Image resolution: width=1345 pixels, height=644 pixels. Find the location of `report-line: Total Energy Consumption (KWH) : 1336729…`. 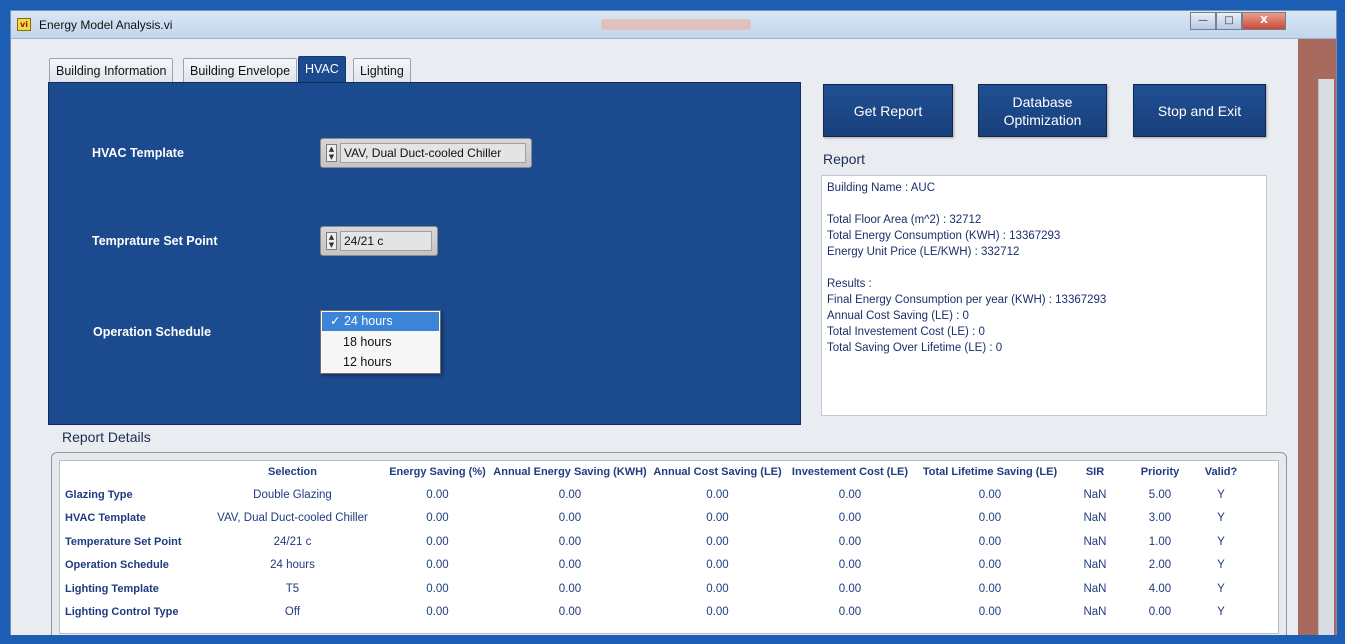

report-line: Total Energy Consumption (KWH) : 1336729… is located at coordinates (944, 236).